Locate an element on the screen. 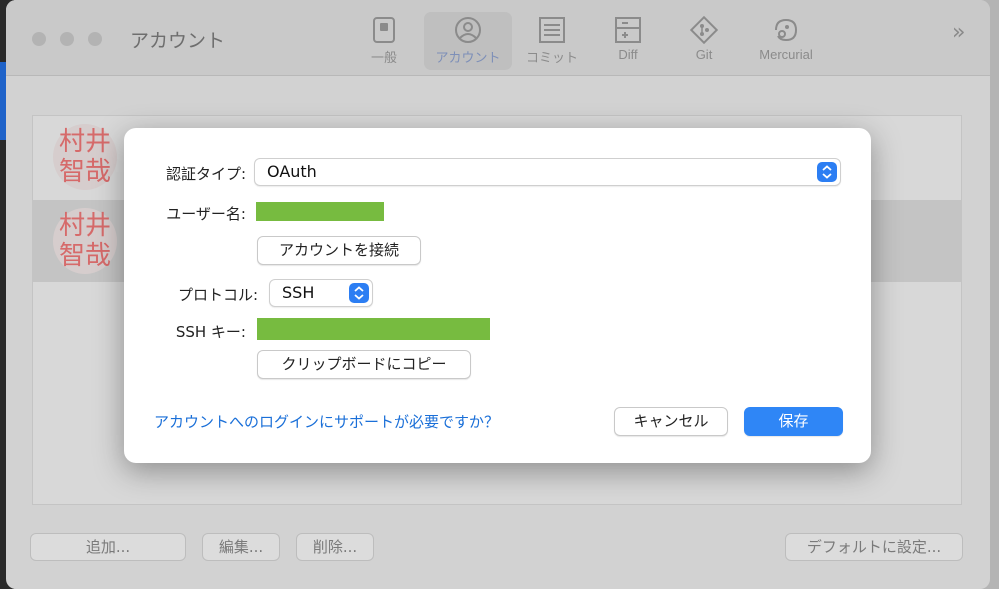 The image size is (999, 589). tab-general-label: 一般 is located at coordinates (383, 57).